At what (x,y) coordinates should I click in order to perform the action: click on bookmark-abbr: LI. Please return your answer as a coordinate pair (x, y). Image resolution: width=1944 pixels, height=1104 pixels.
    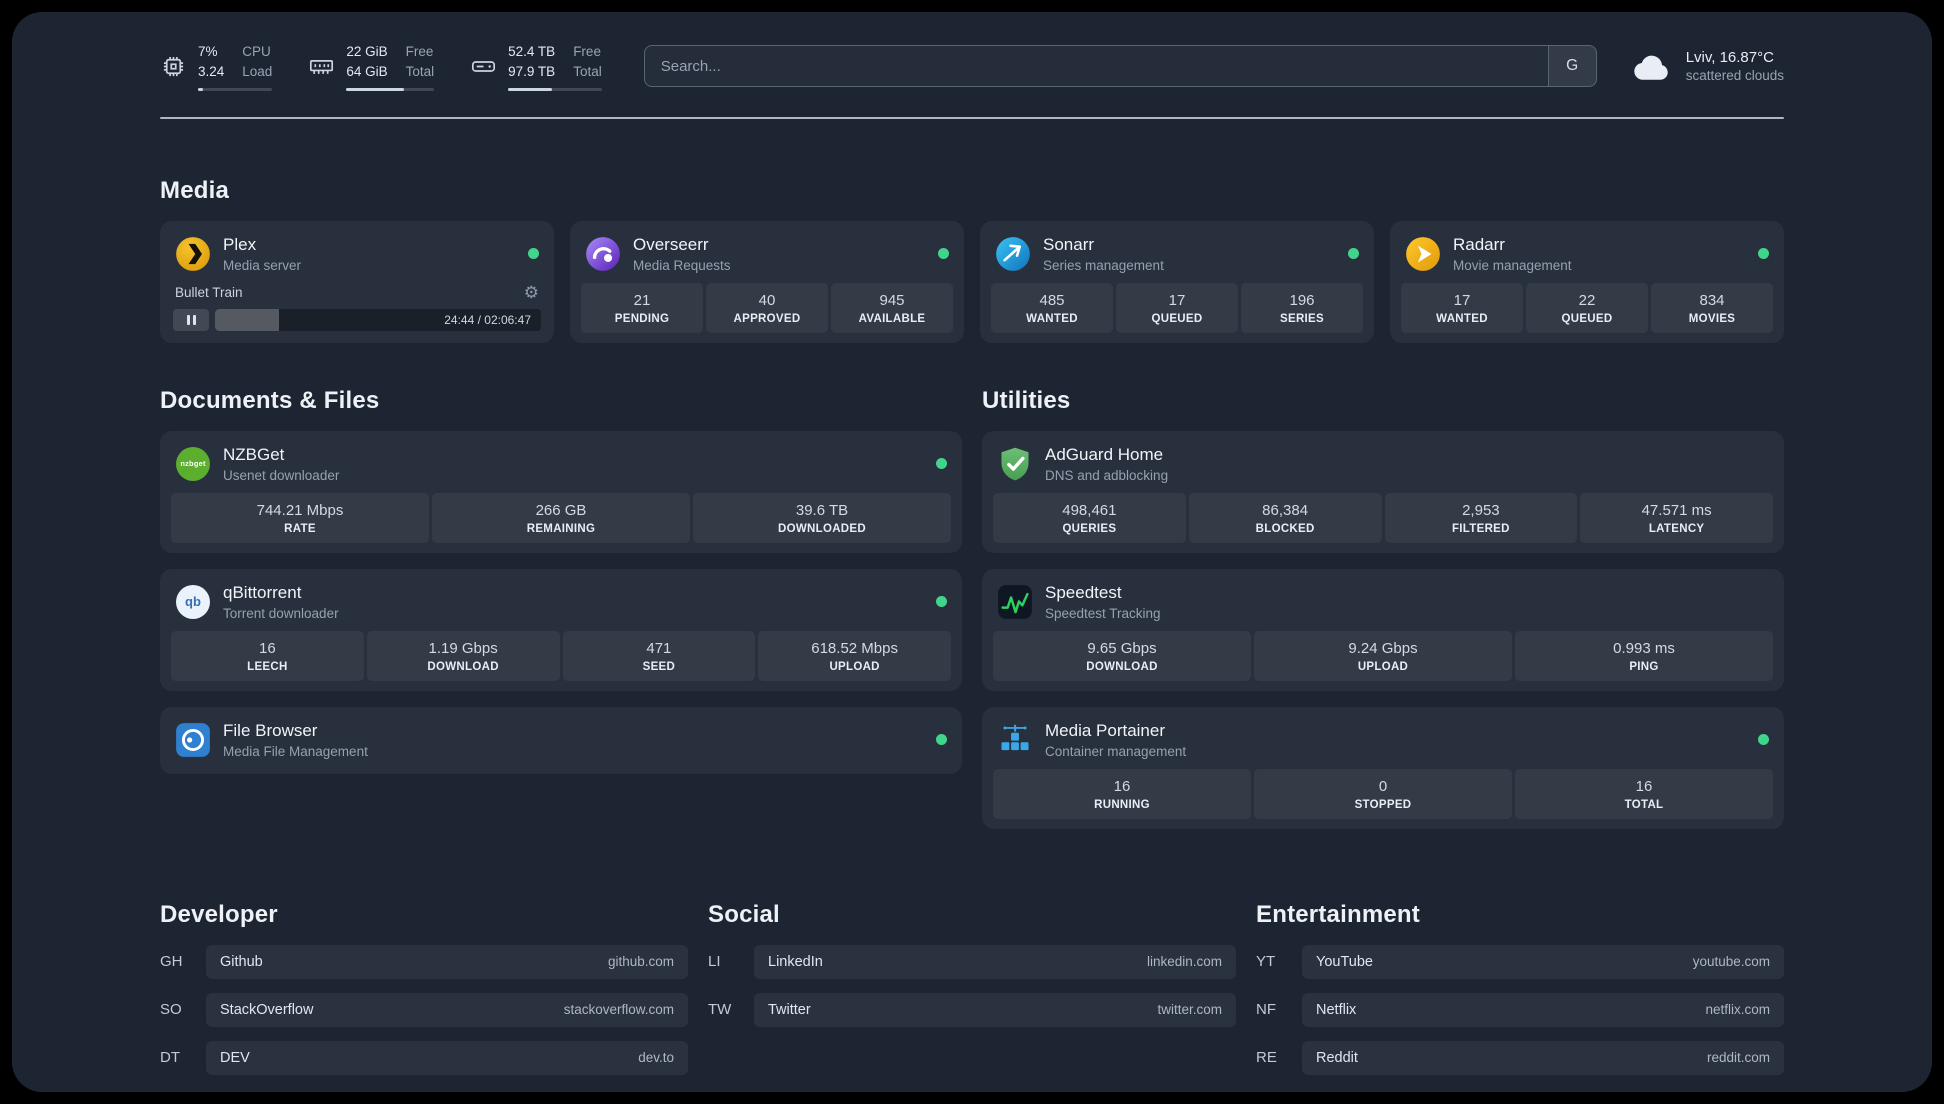
    Looking at the image, I should click on (714, 961).